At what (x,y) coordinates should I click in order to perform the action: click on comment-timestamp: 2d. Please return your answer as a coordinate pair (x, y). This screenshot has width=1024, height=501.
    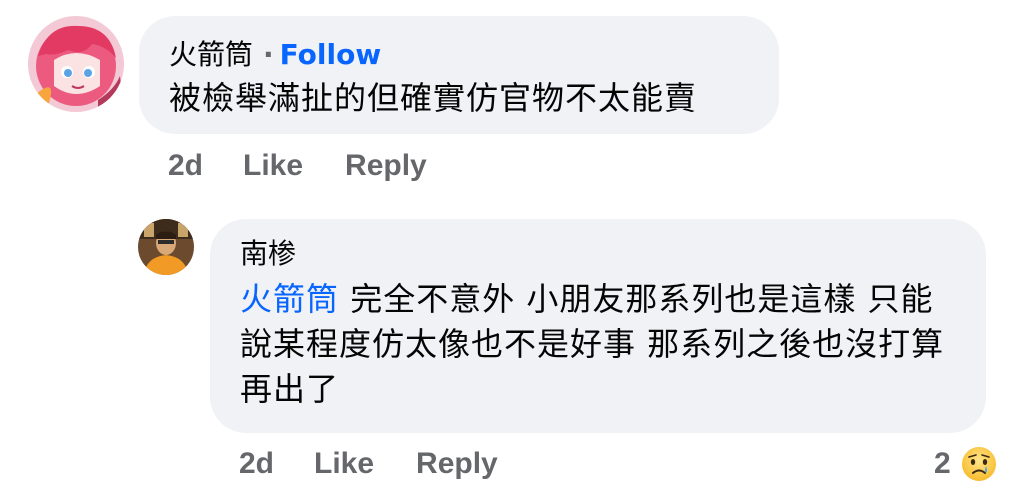
    Looking at the image, I should click on (185, 166).